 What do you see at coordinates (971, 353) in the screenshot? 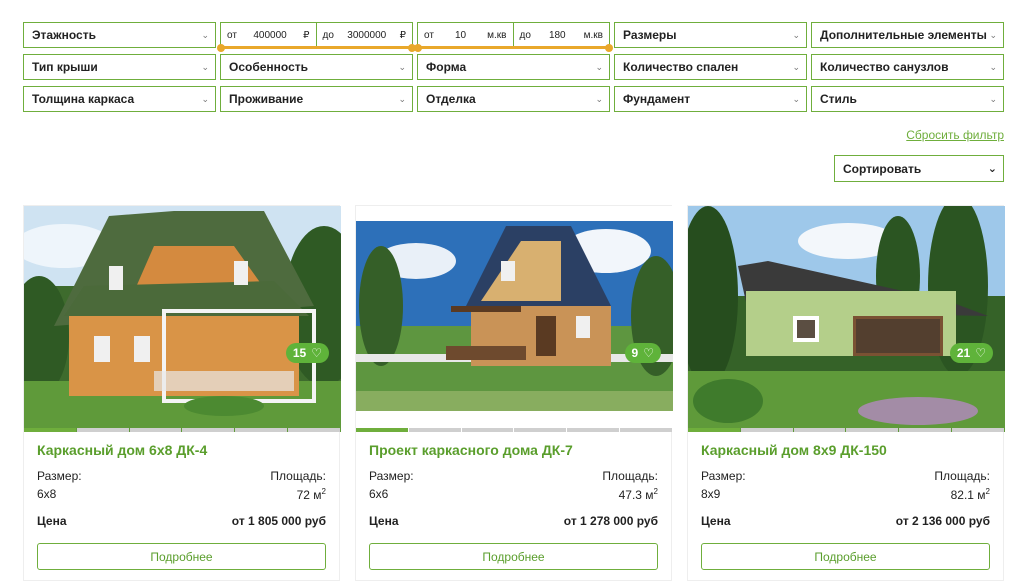
I see `photo-count-badge: 21 ♡` at bounding box center [971, 353].